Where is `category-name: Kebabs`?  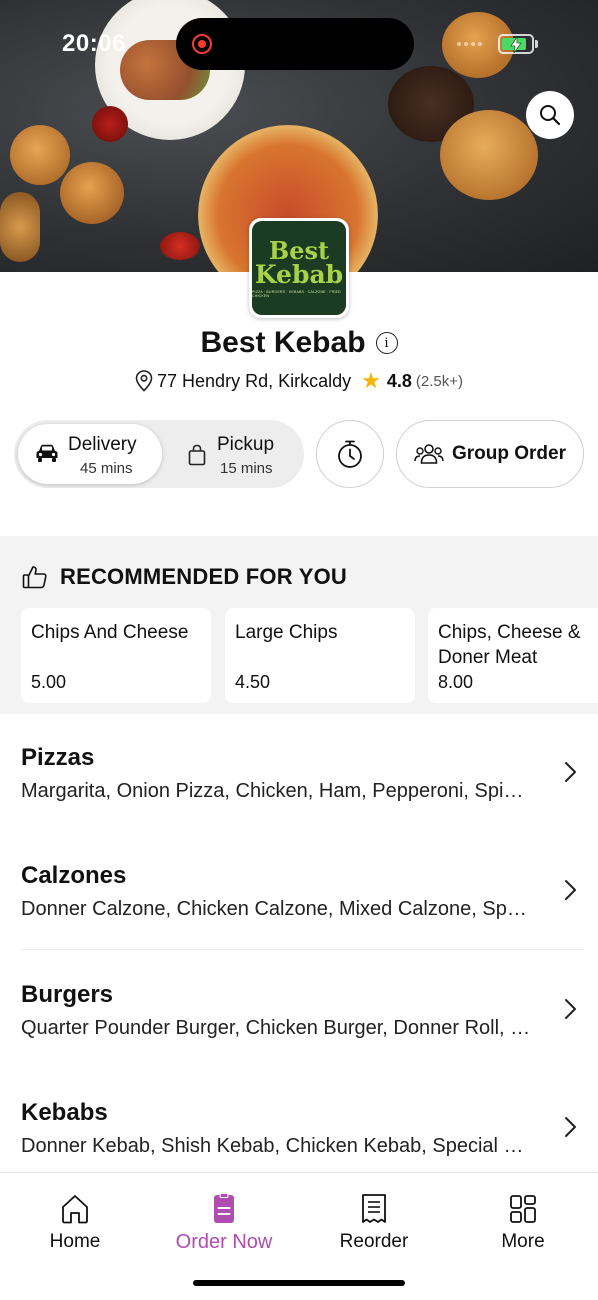 category-name: Kebabs is located at coordinates (64, 1112).